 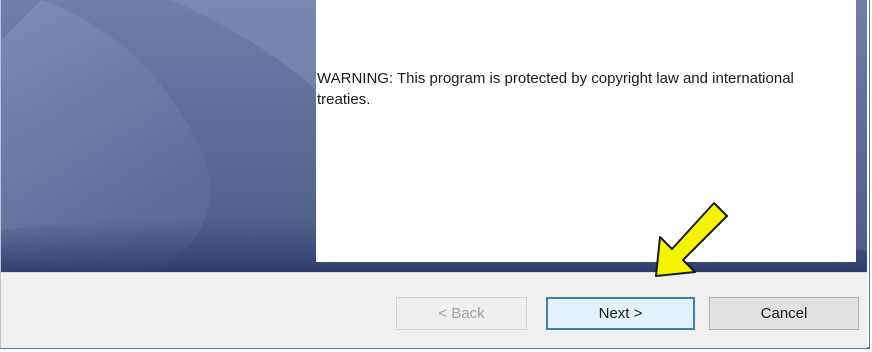 What do you see at coordinates (461, 313) in the screenshot?
I see `back-button: < Back` at bounding box center [461, 313].